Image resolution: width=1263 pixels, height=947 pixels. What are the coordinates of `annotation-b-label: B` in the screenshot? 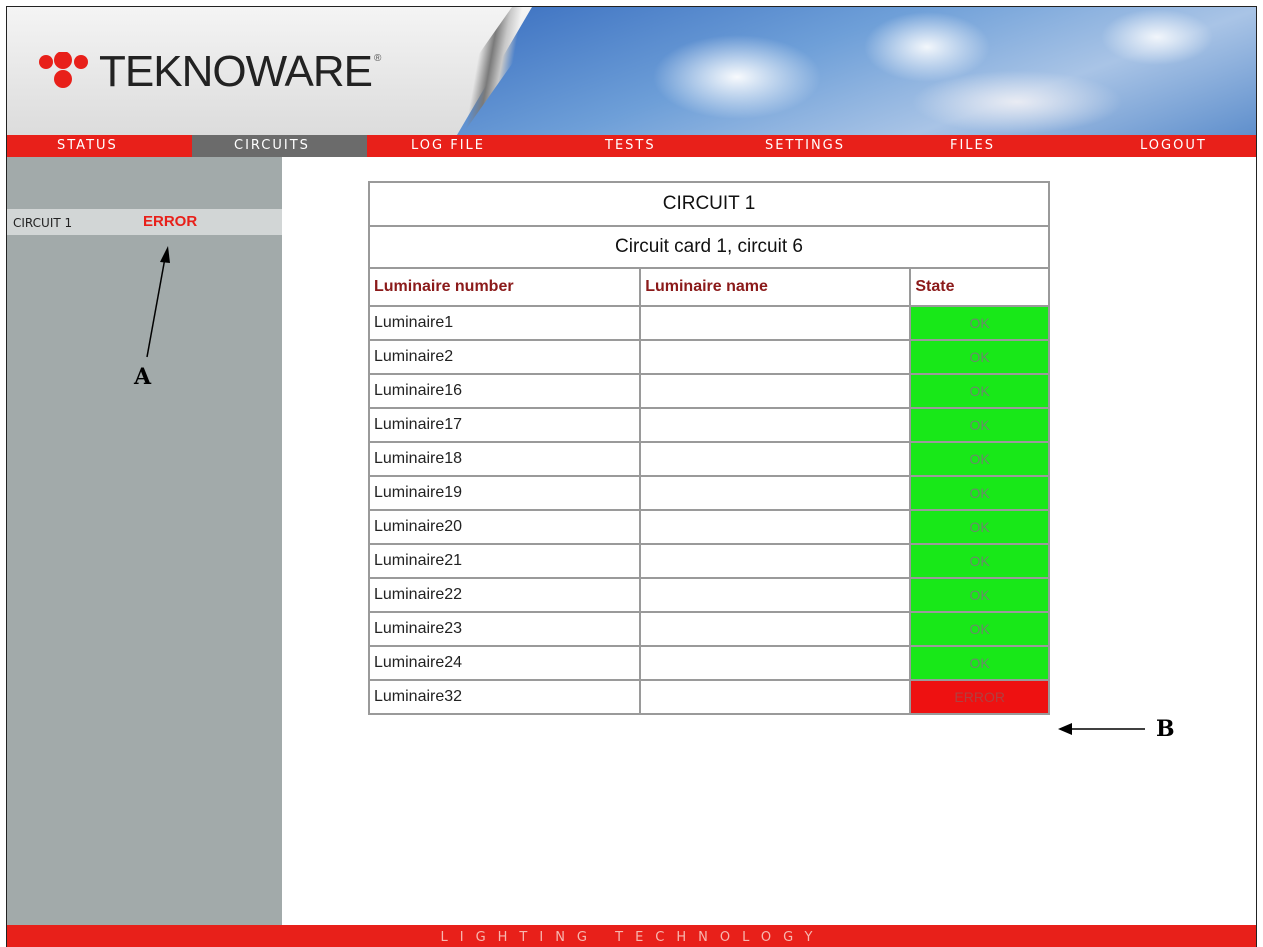 It's located at (1165, 729).